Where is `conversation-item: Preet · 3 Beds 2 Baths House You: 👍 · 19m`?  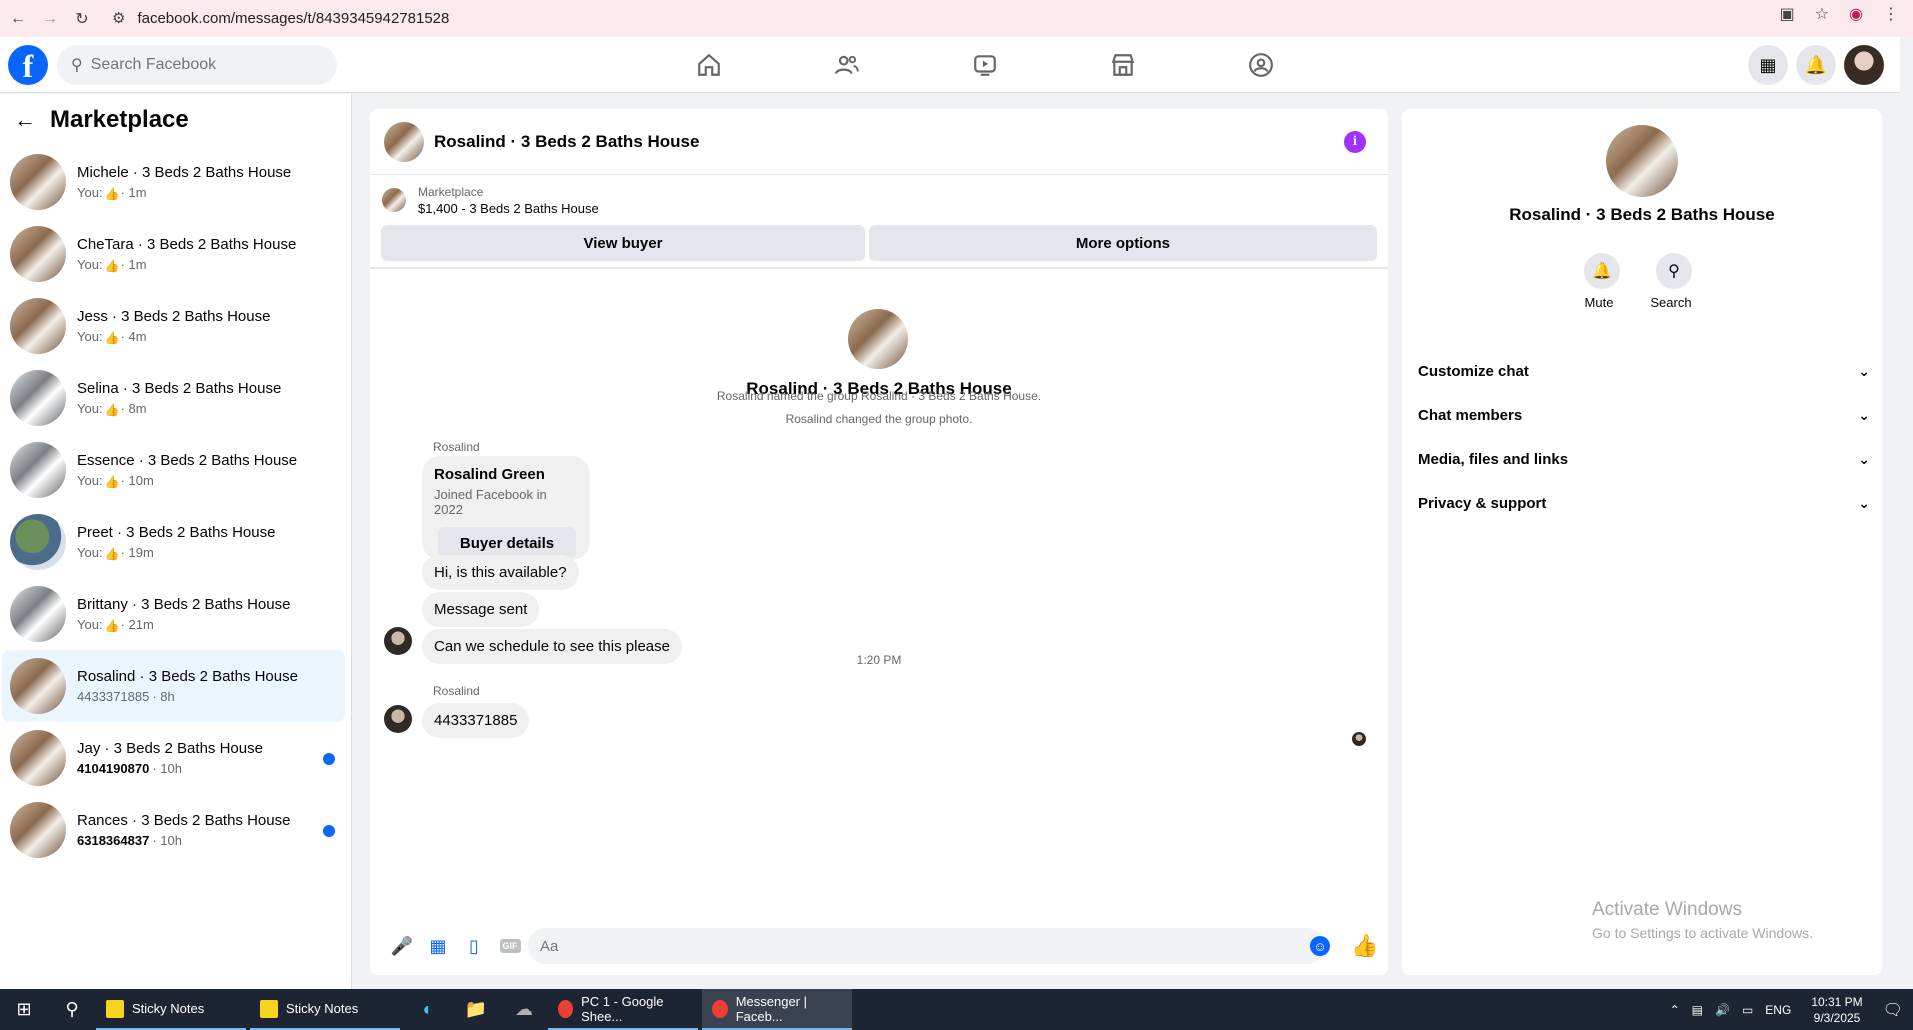 conversation-item: Preet · 3 Beds 2 Baths House You: 👍 · 19m is located at coordinates (172, 542).